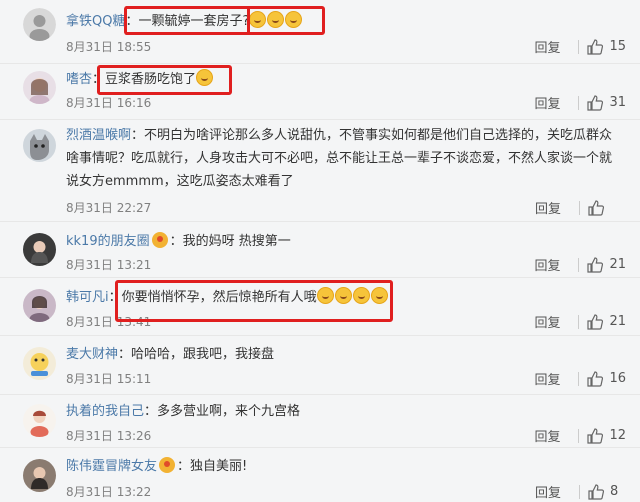  Describe the element at coordinates (320, 32) in the screenshot. I see `comment-item: 拿铁QQ糖：一颗毓婷一套房子? 8月31日 18:55 回复 15` at that location.